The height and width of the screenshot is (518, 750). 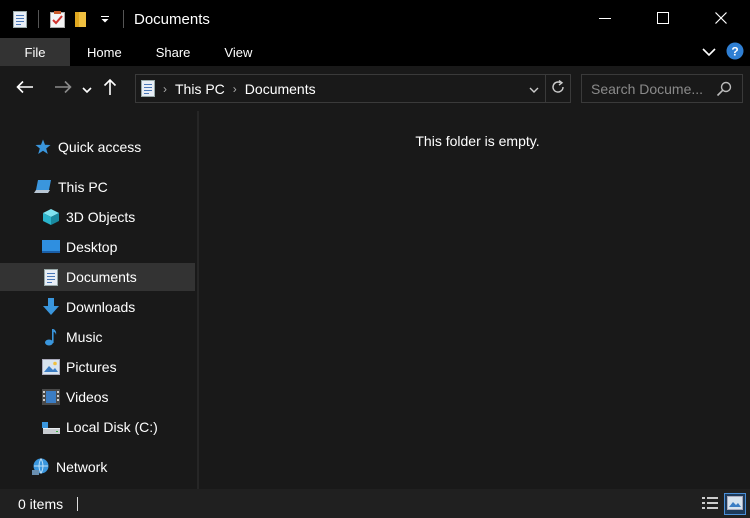 I want to click on breadcrumb-documents: Documents, so click(x=280, y=89).